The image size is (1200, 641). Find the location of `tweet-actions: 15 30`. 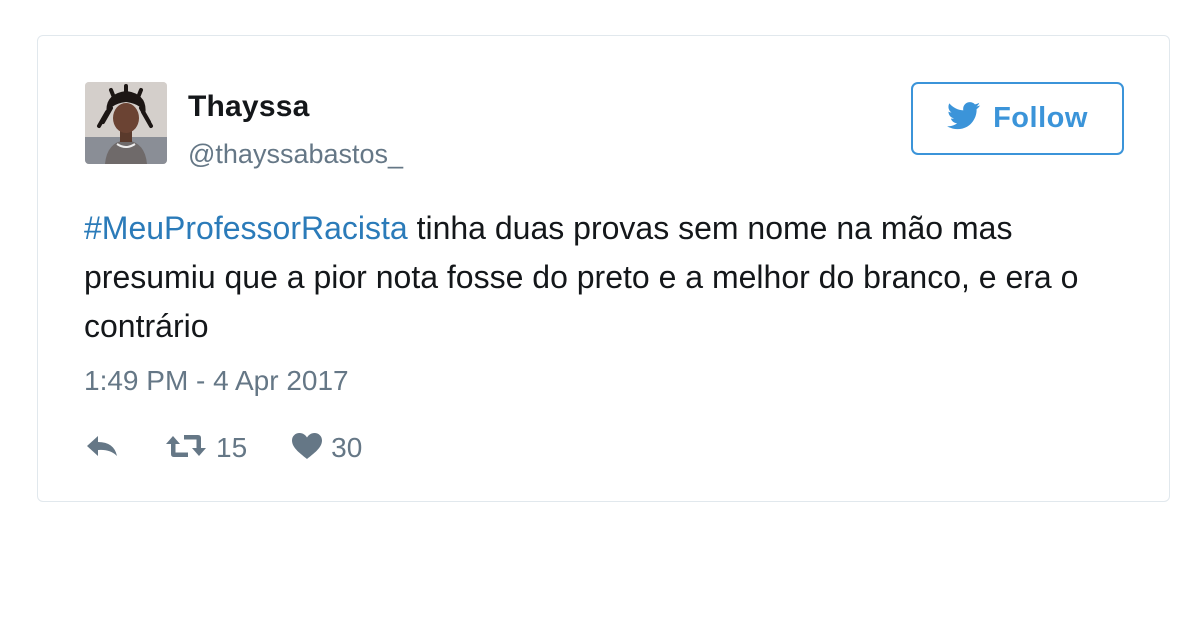

tweet-actions: 15 30 is located at coordinates (223, 448).